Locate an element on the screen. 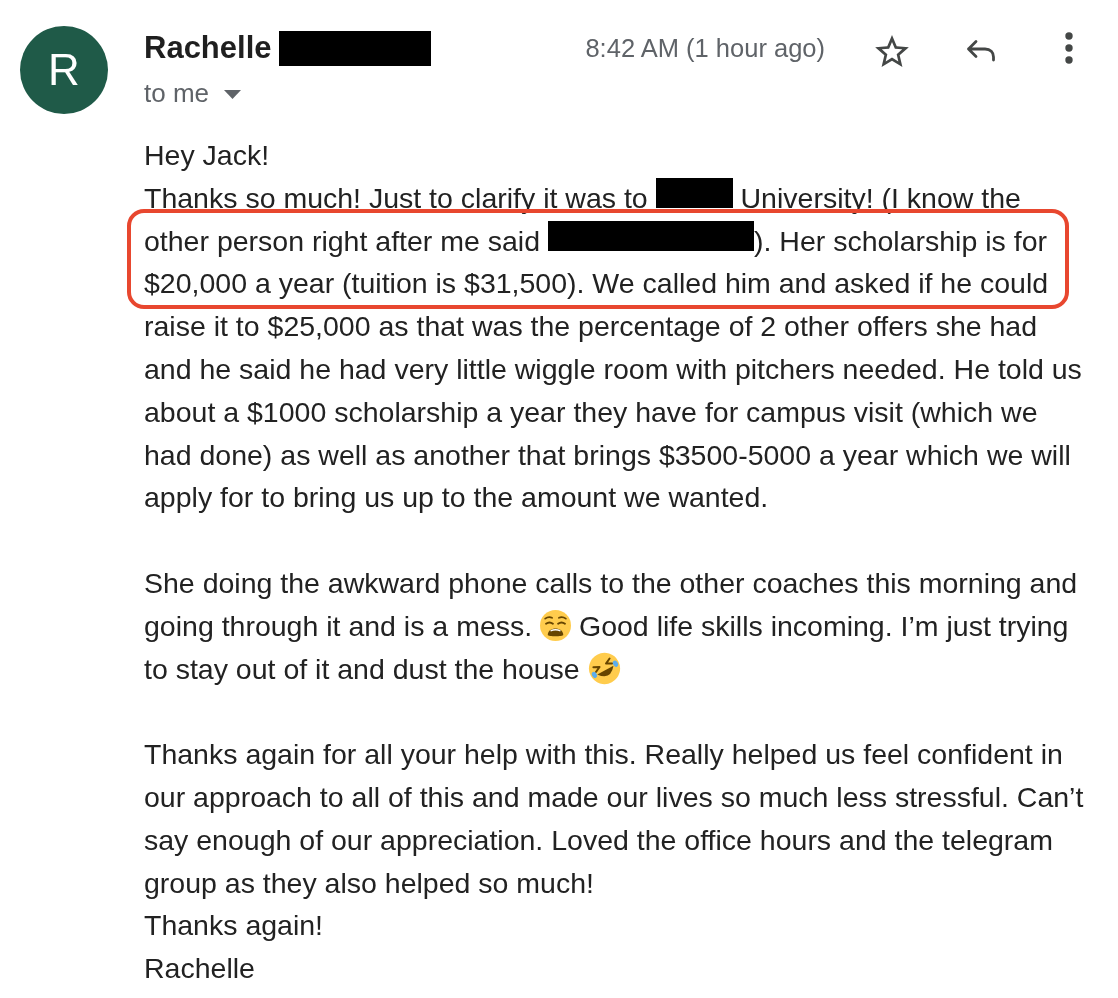 Image resolution: width=1118 pixels, height=998 pixels. body-text: Thanks again for all your help with this. Really helped us feel confident in our approach to all of this and made our lives so much less stressful. Can’t say enough of our appreciation. Loved the office hours and the telegram group as they also helped so much! is located at coordinates (614, 818).